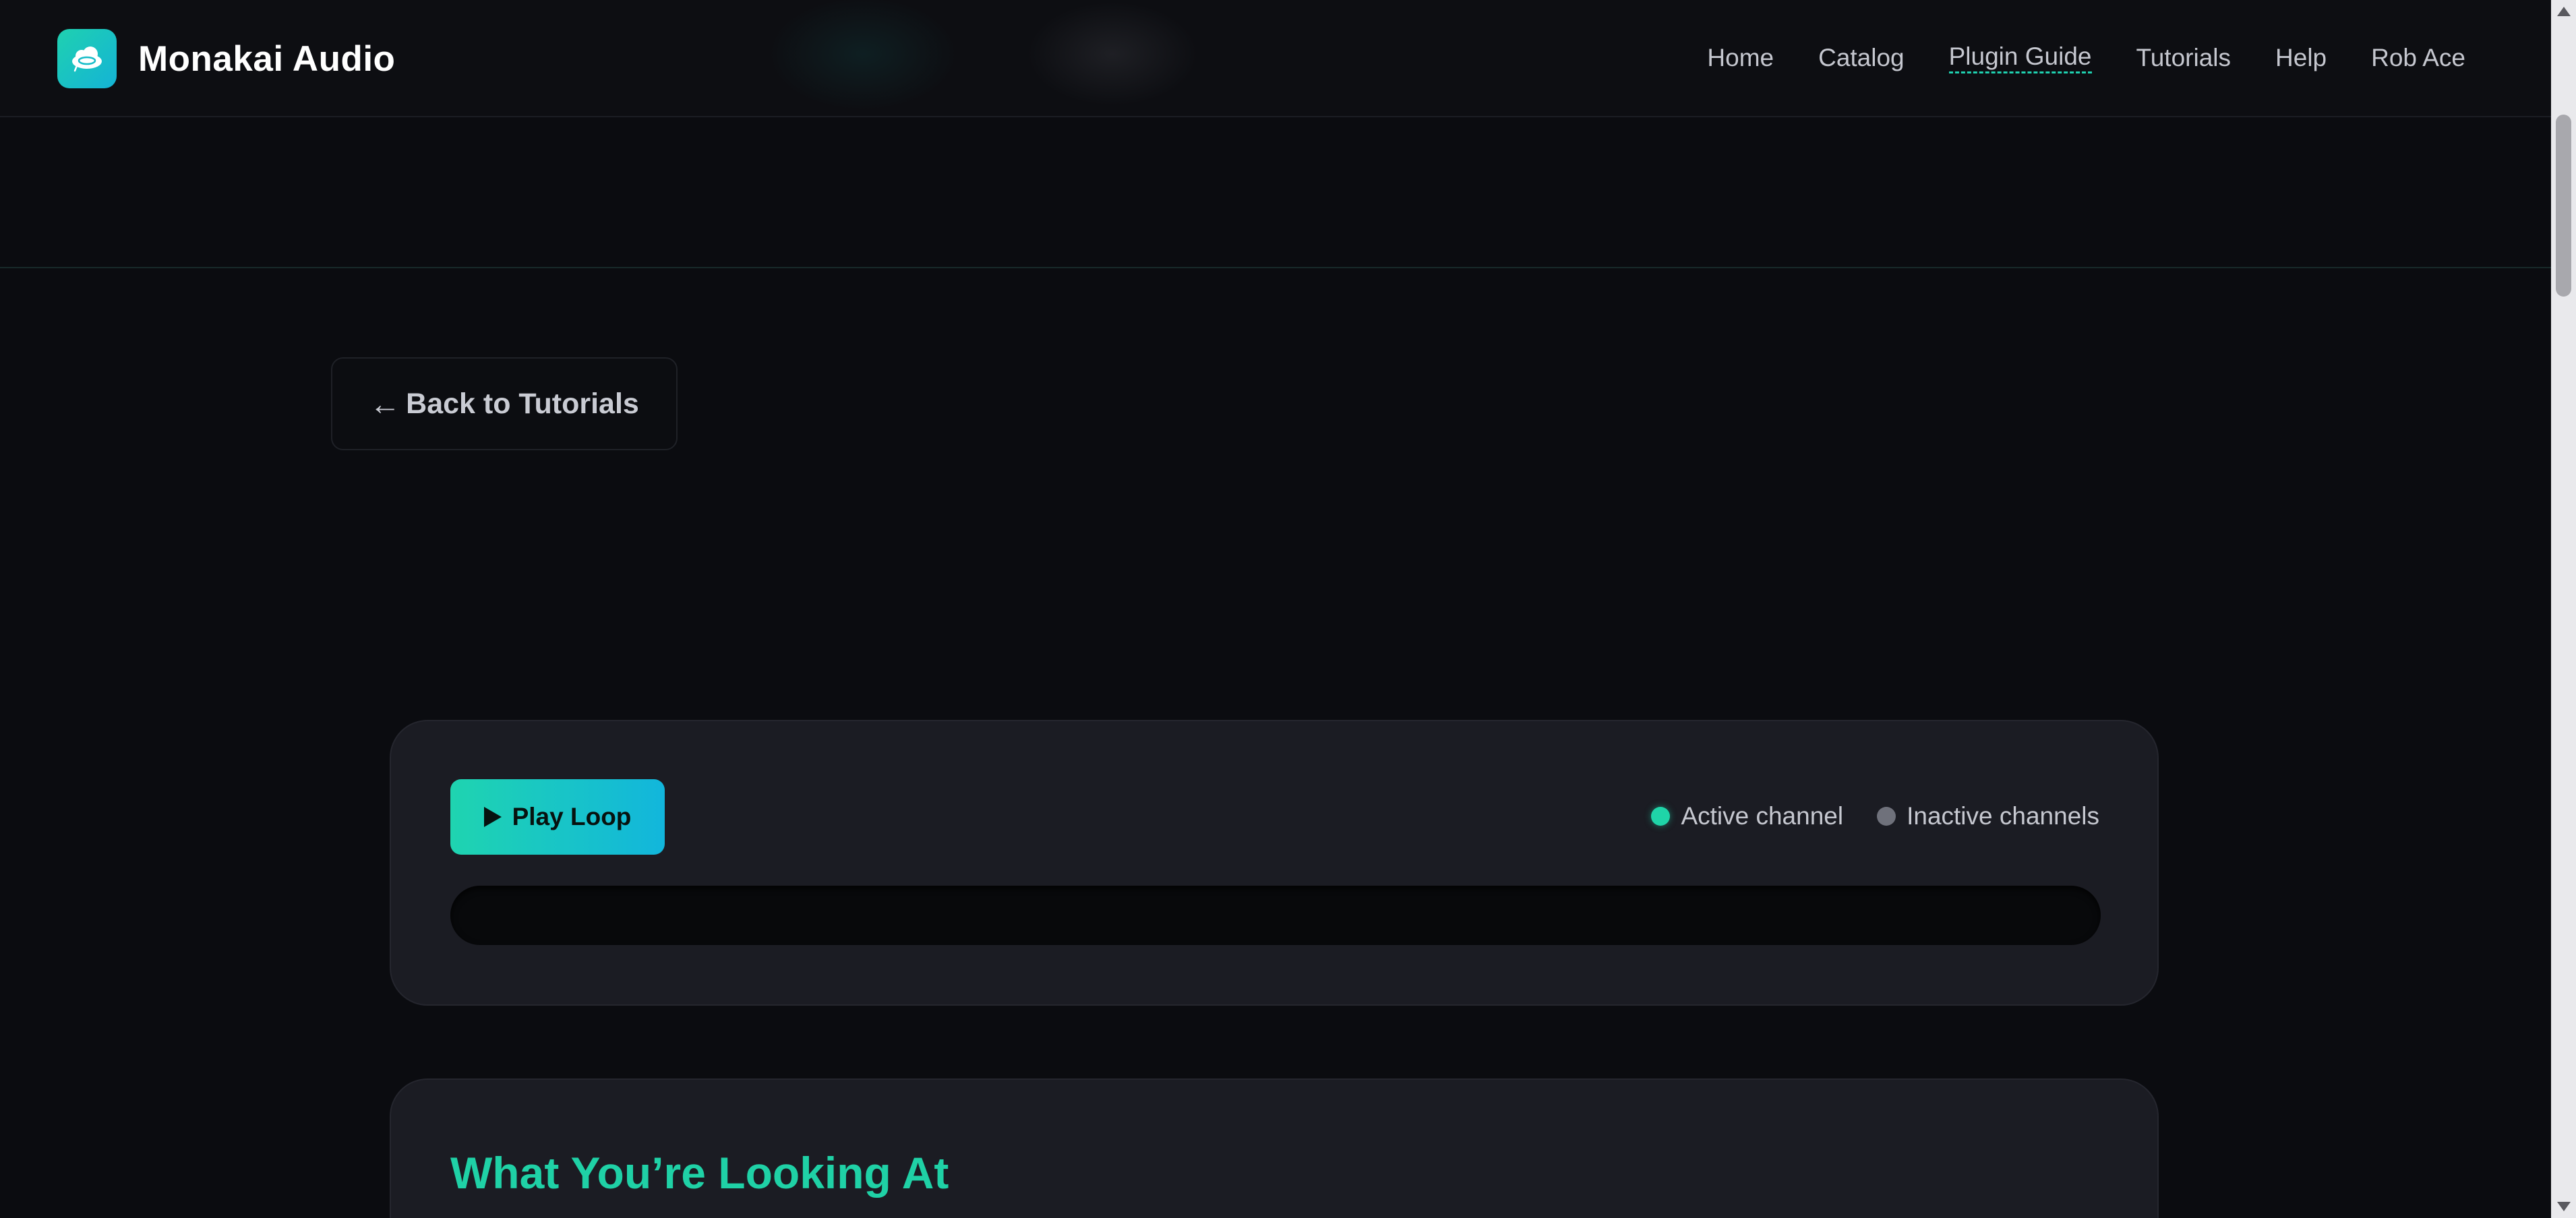 This screenshot has width=2576, height=1218. I want to click on scroll-down-arrow-icon, so click(2564, 1206).